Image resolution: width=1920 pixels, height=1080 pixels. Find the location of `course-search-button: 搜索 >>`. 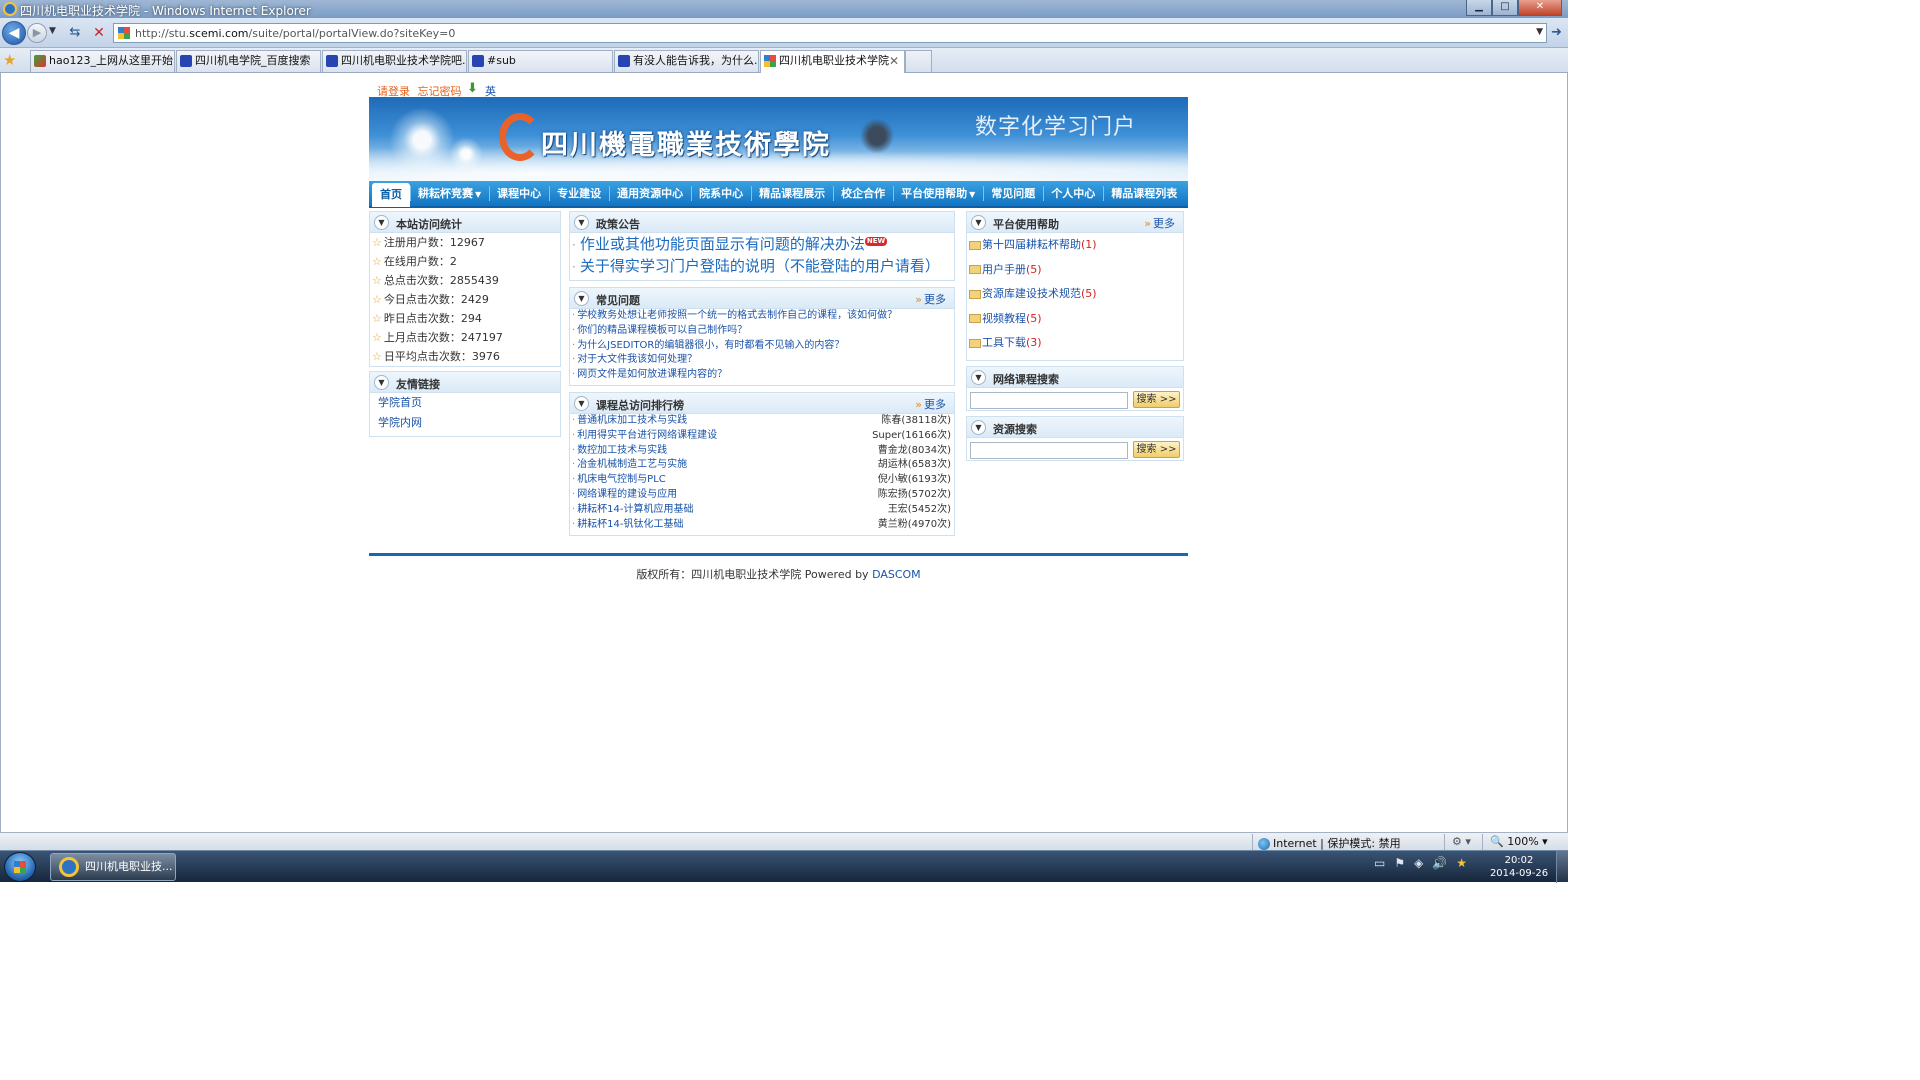

course-search-button: 搜索 >> is located at coordinates (1156, 399).